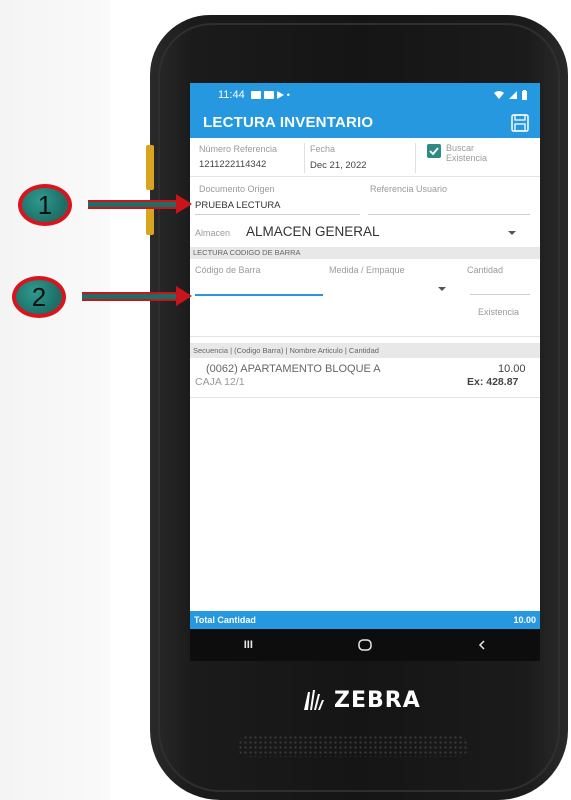 Image resolution: width=571 pixels, height=800 pixels. I want to click on callout-1-arrow-shaft, so click(132, 204).